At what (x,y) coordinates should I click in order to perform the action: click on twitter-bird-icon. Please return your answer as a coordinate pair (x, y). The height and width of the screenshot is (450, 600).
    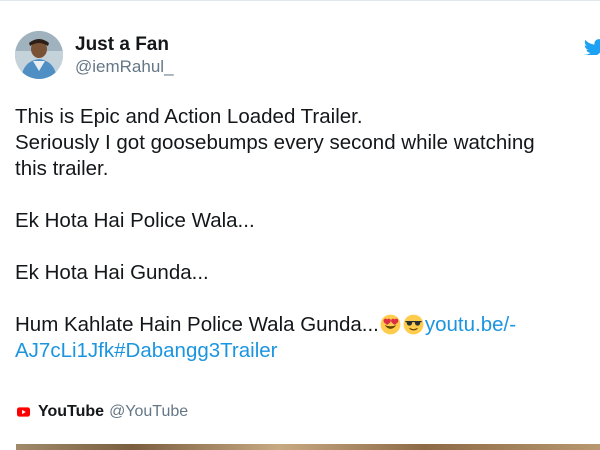
    Looking at the image, I should click on (592, 47).